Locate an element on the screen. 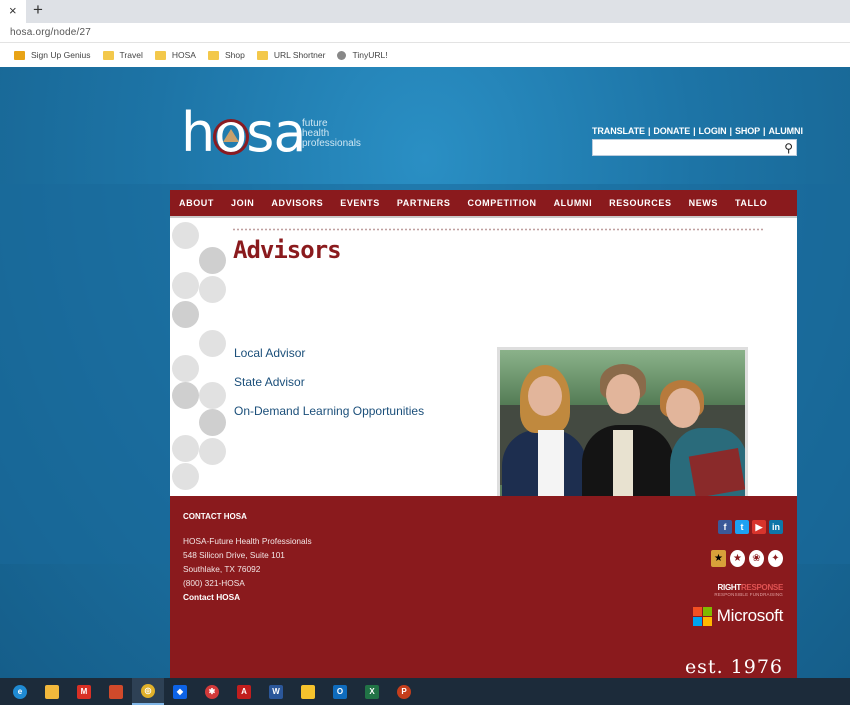 The height and width of the screenshot is (705, 850). taskbar-excel: X is located at coordinates (372, 691).